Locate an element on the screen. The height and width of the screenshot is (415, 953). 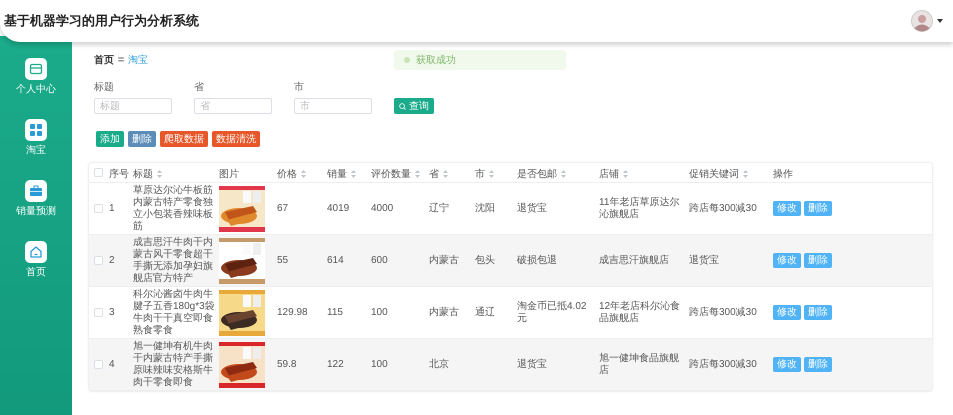
column-header: 价格 is located at coordinates (287, 175).